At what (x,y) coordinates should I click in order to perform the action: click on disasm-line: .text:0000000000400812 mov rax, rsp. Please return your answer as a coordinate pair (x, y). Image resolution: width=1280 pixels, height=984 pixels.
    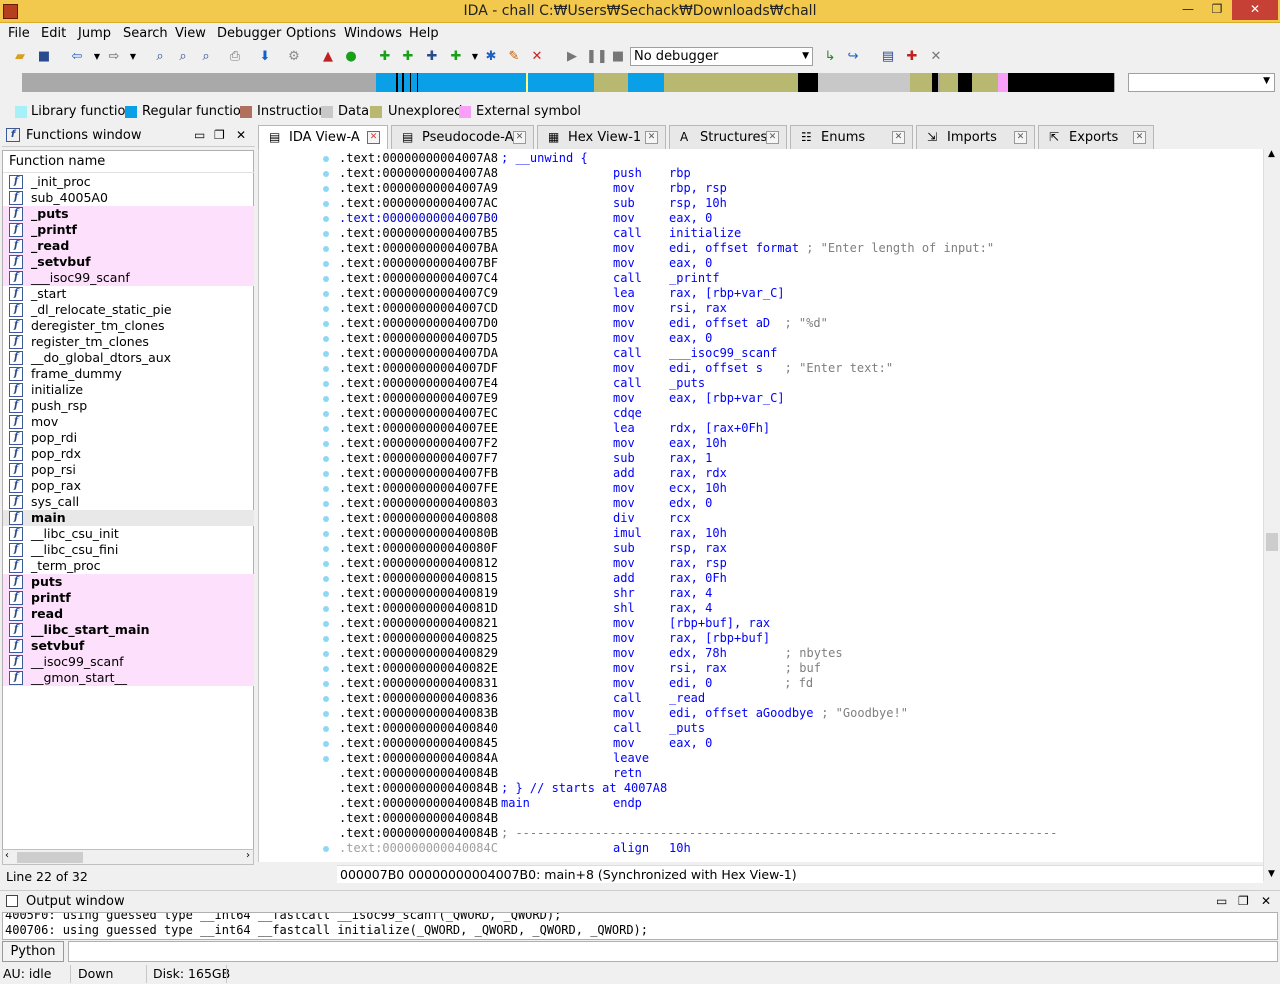
    Looking at the image, I should click on (533, 563).